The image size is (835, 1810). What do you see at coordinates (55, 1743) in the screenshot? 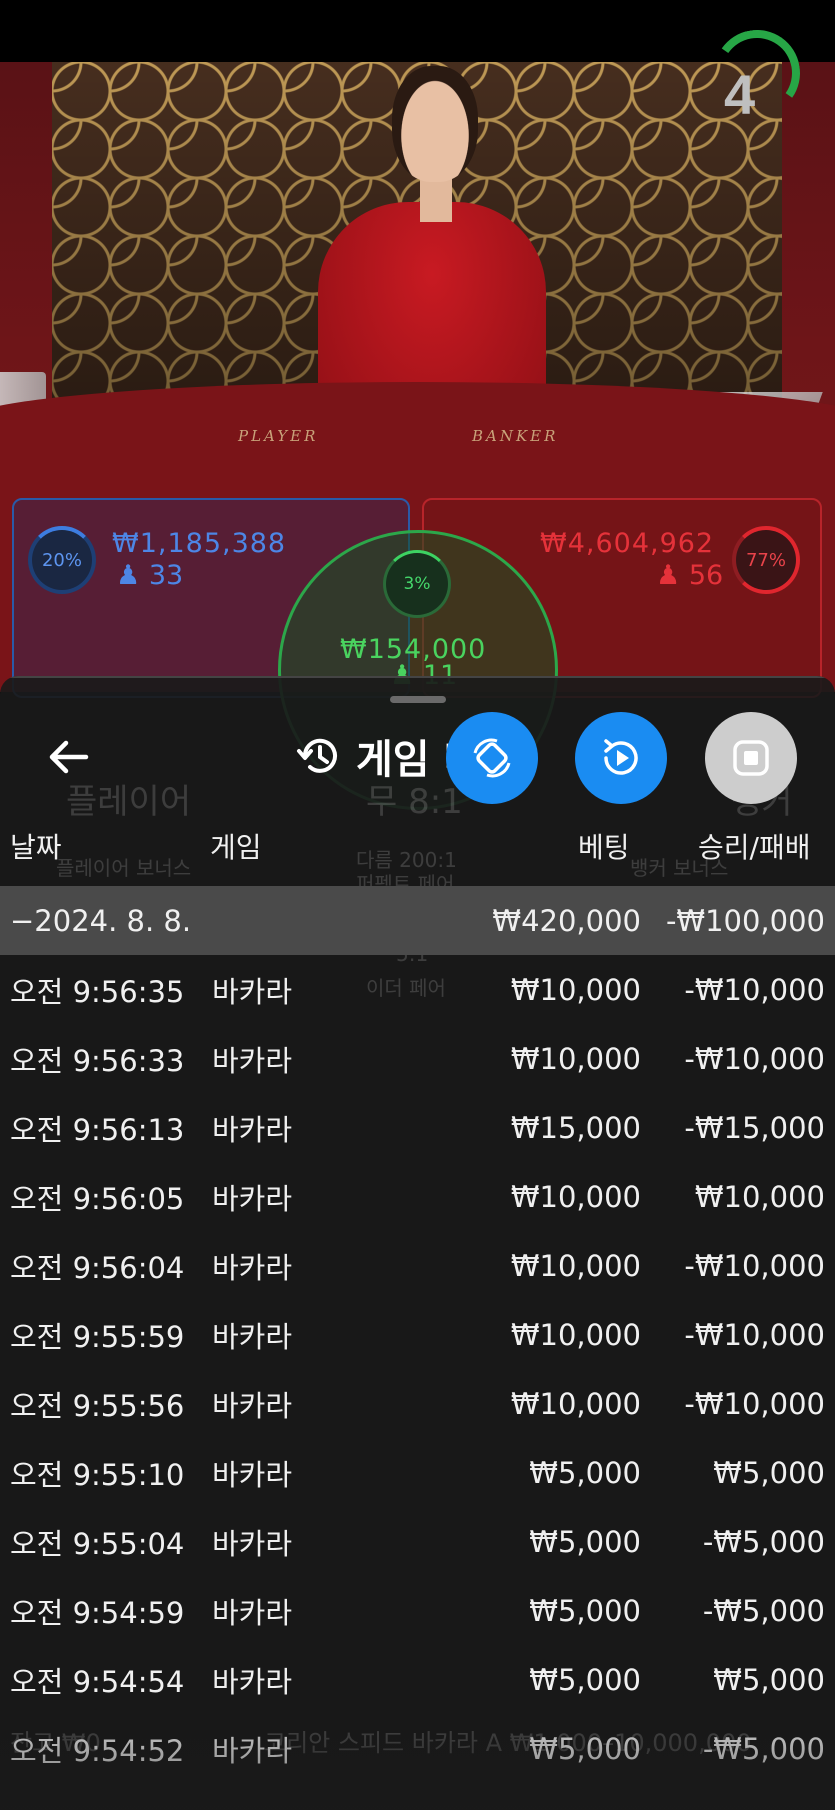
I see `bg-balance: 잔고 ₩0` at bounding box center [55, 1743].